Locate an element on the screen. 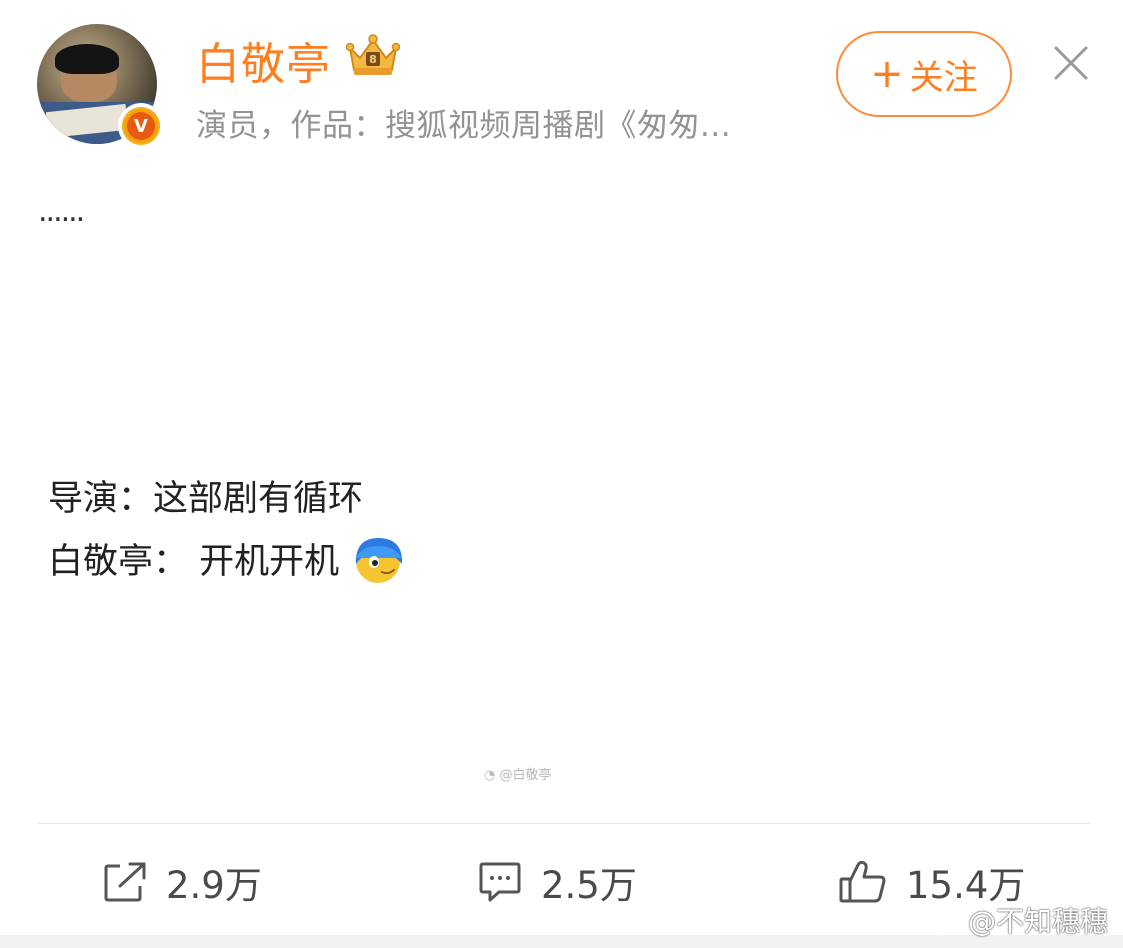  verified-badge-icon: V is located at coordinates (141, 126).